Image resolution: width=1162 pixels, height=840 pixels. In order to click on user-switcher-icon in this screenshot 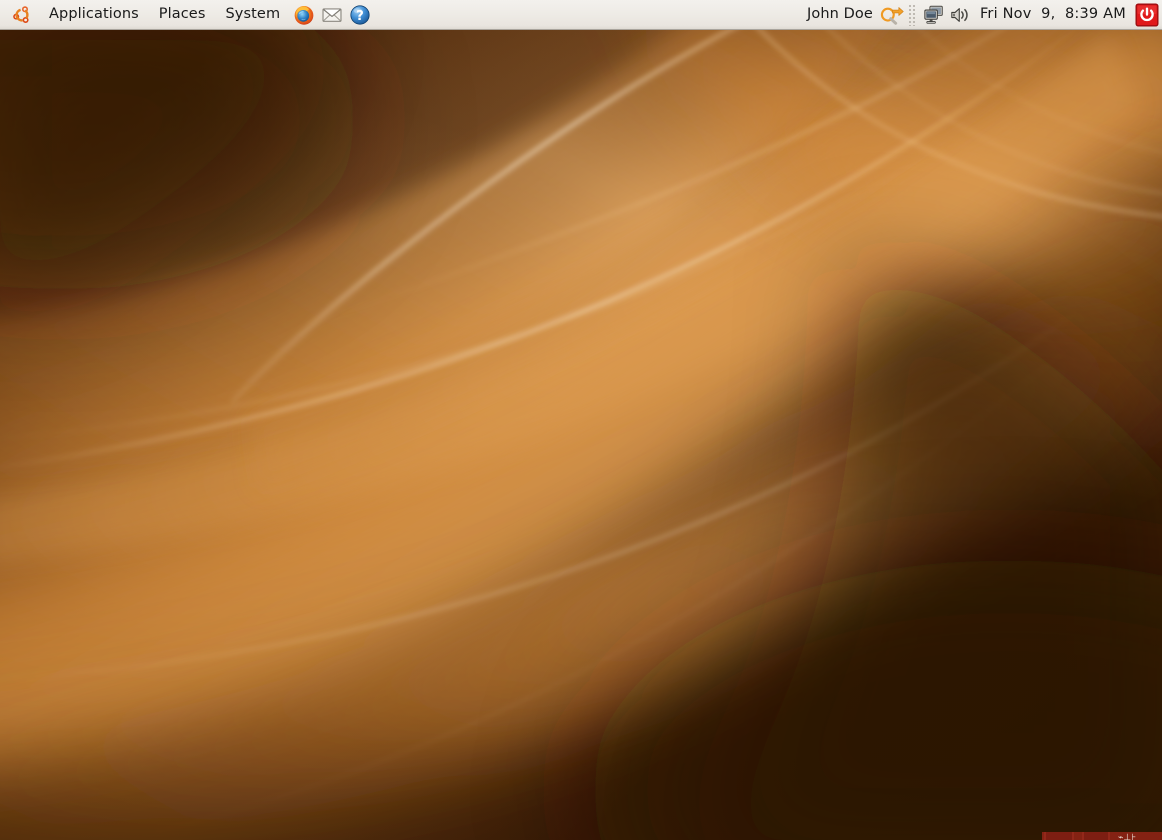, I will do `click(892, 15)`.